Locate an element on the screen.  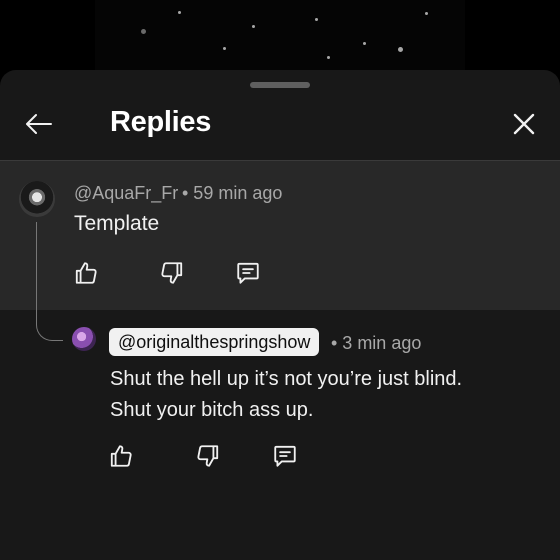
thread-connector is located at coordinates (49, 281).